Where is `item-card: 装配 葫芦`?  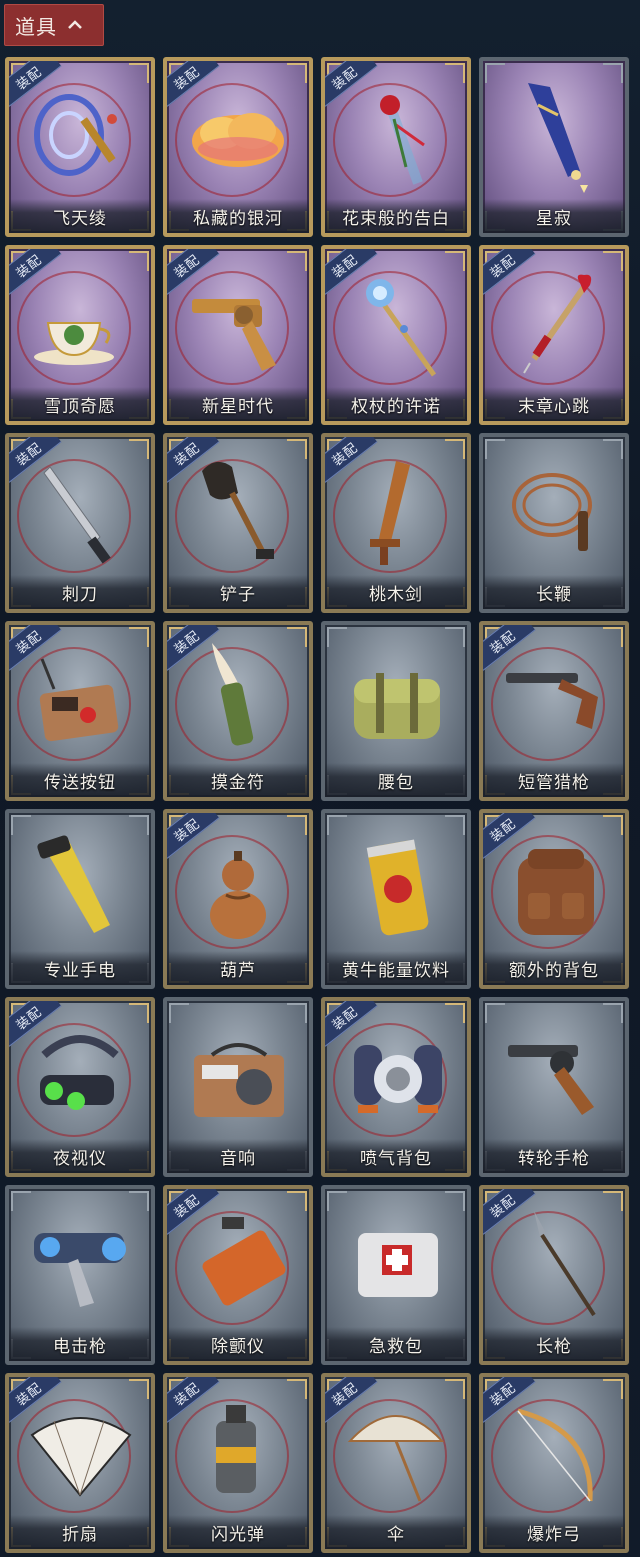 item-card: 装配 葫芦 is located at coordinates (238, 899).